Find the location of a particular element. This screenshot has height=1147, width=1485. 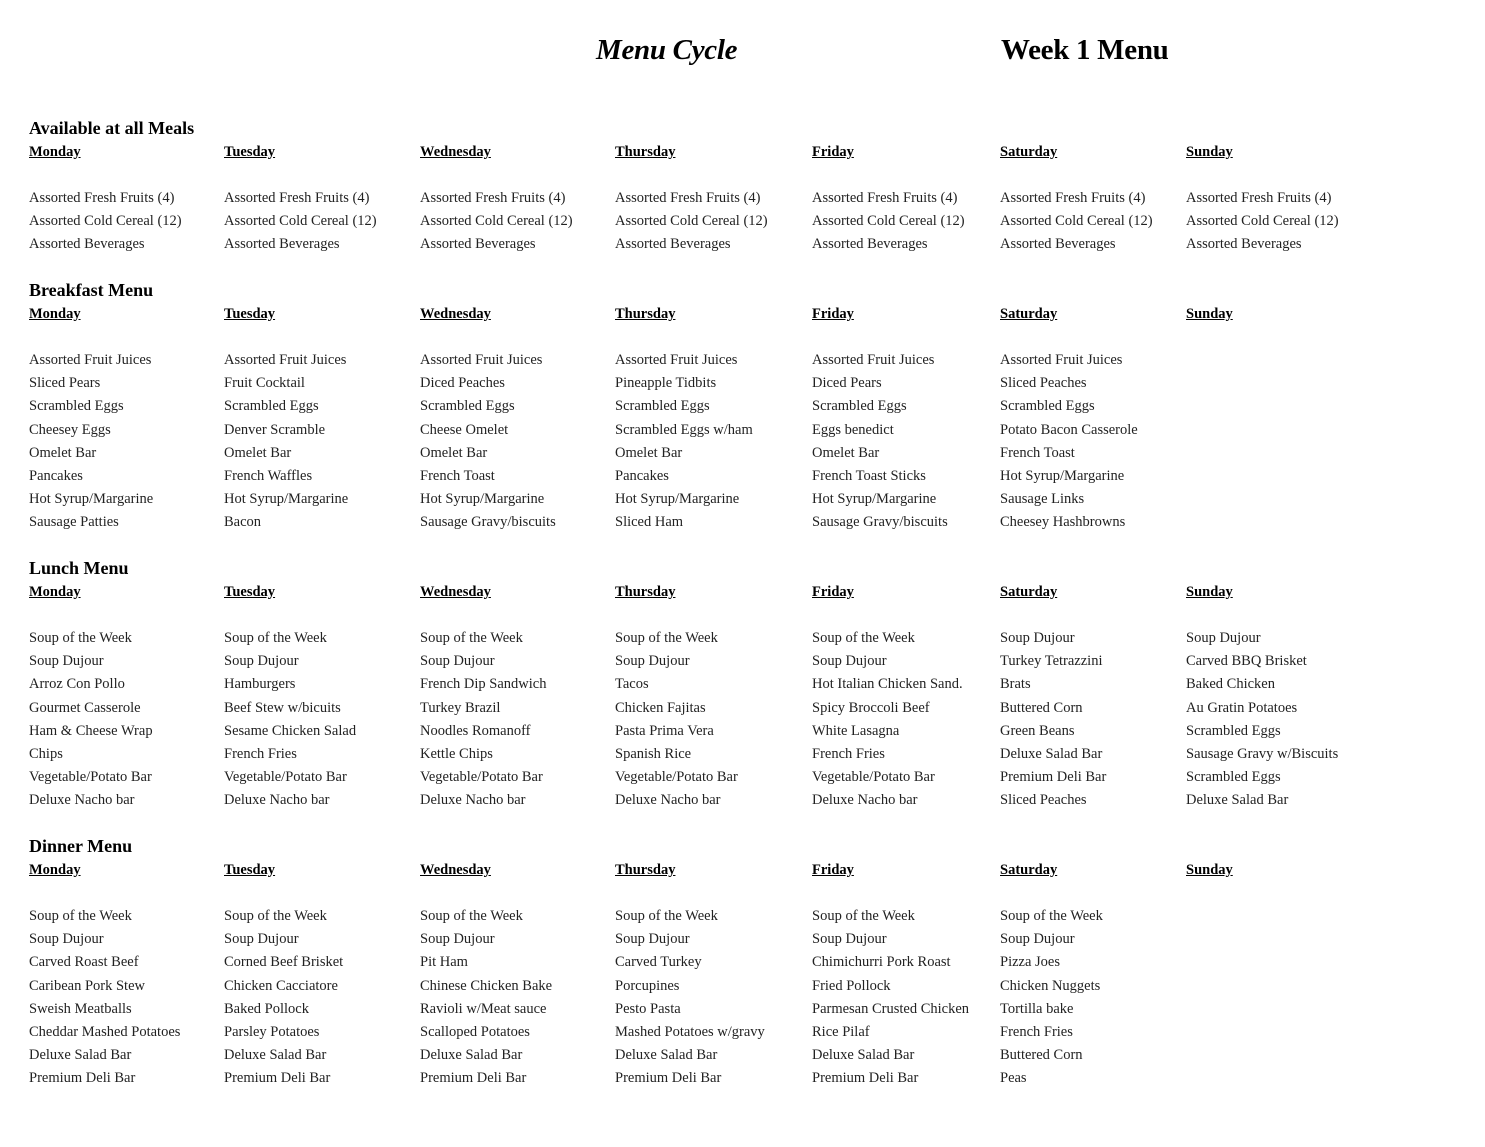

menu-item: Omelet Bar is located at coordinates (258, 452).